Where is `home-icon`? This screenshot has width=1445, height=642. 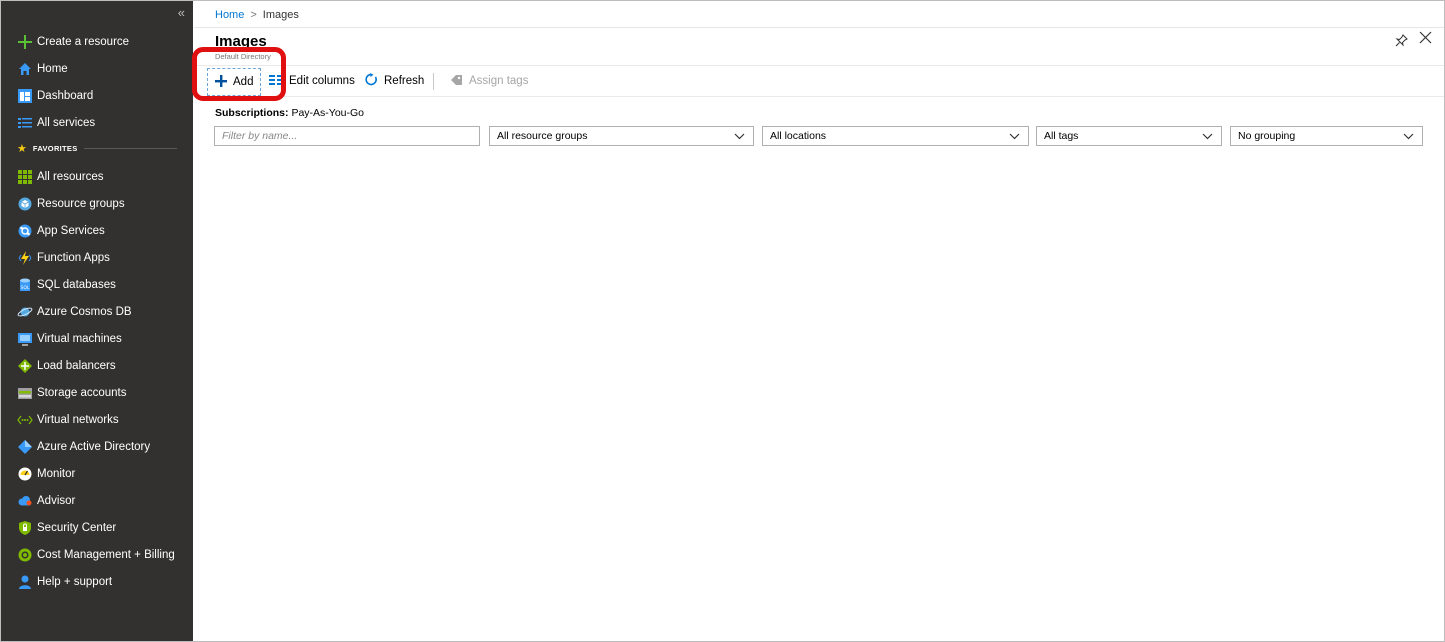
home-icon is located at coordinates (25, 69).